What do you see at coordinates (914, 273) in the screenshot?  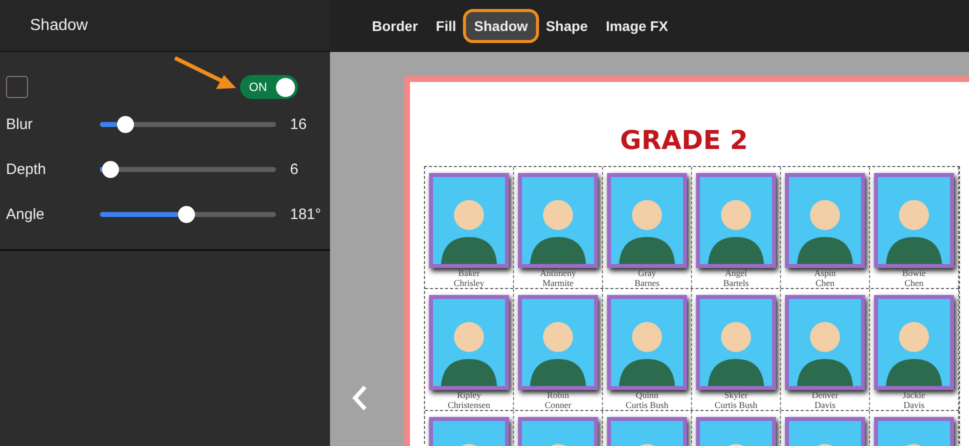 I see `student-name: Bowie` at bounding box center [914, 273].